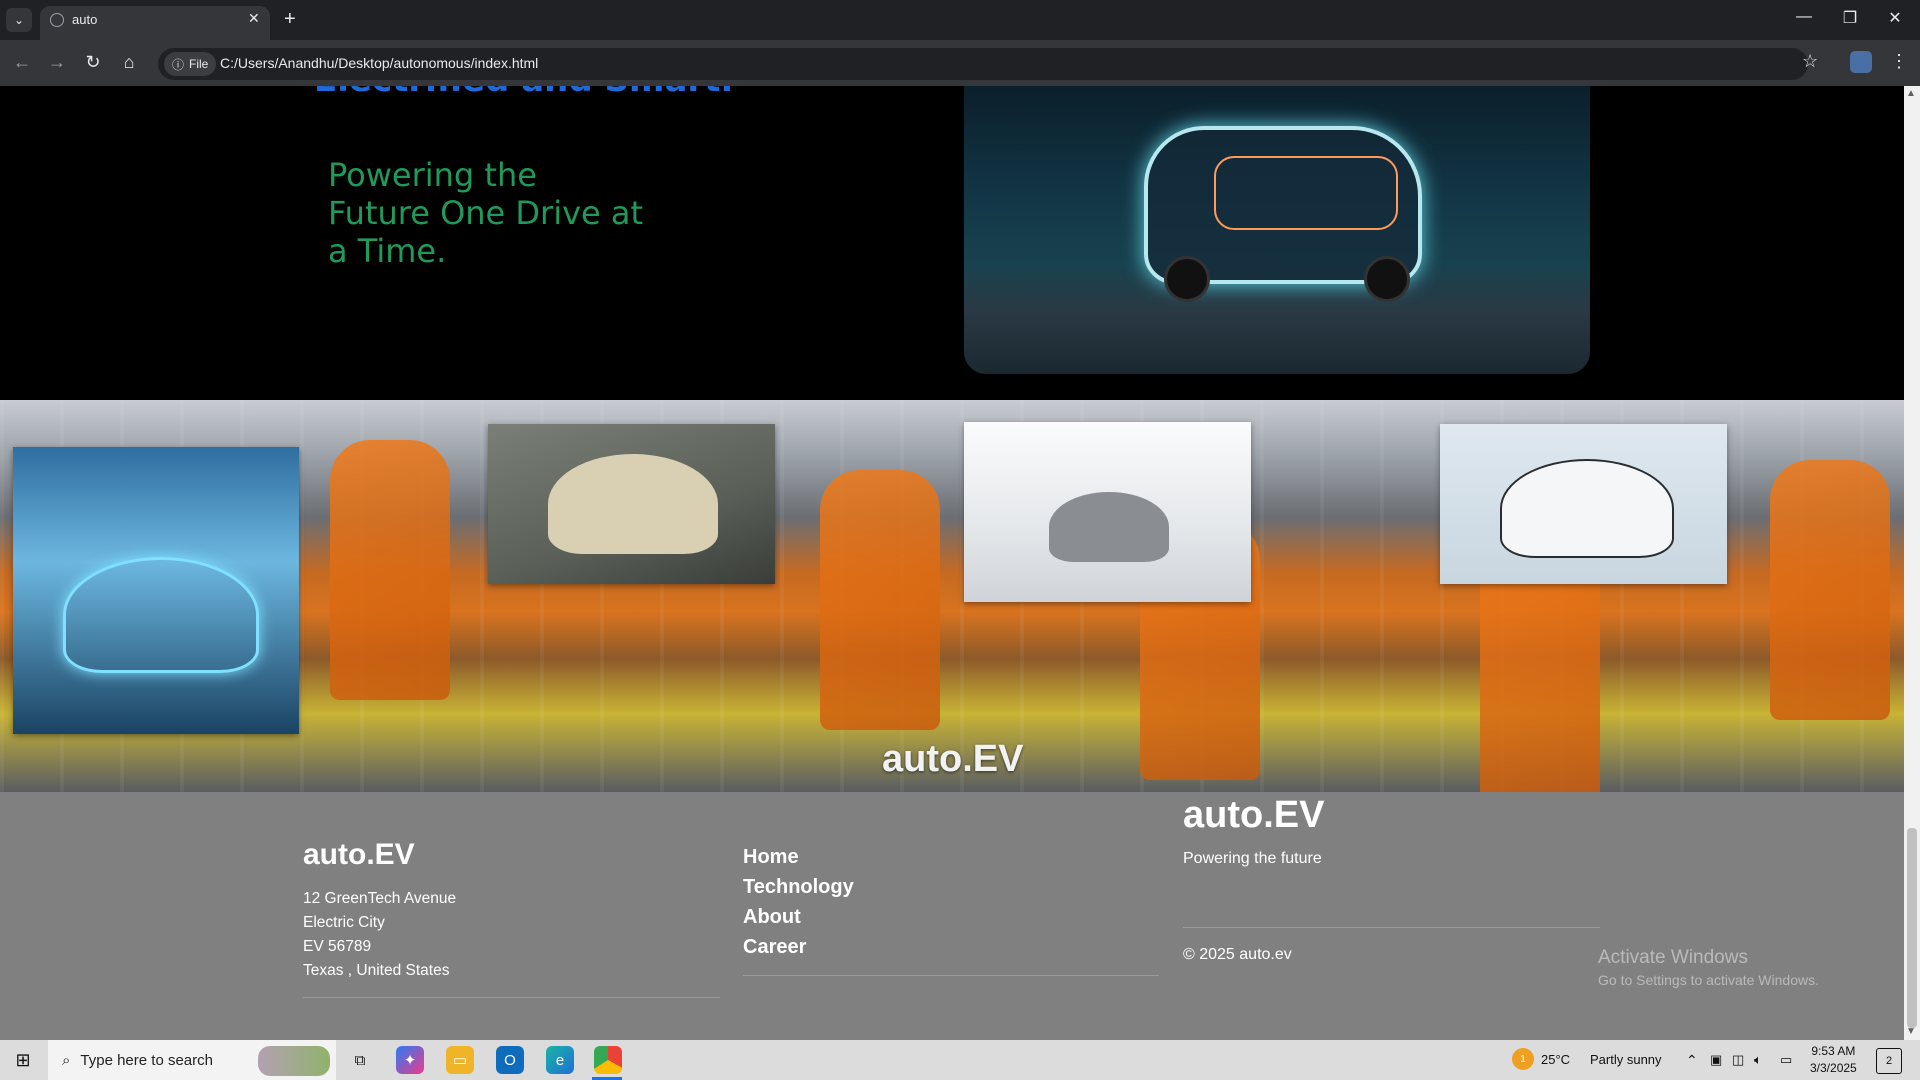  I want to click on notification-count: 2, so click(1889, 1061).